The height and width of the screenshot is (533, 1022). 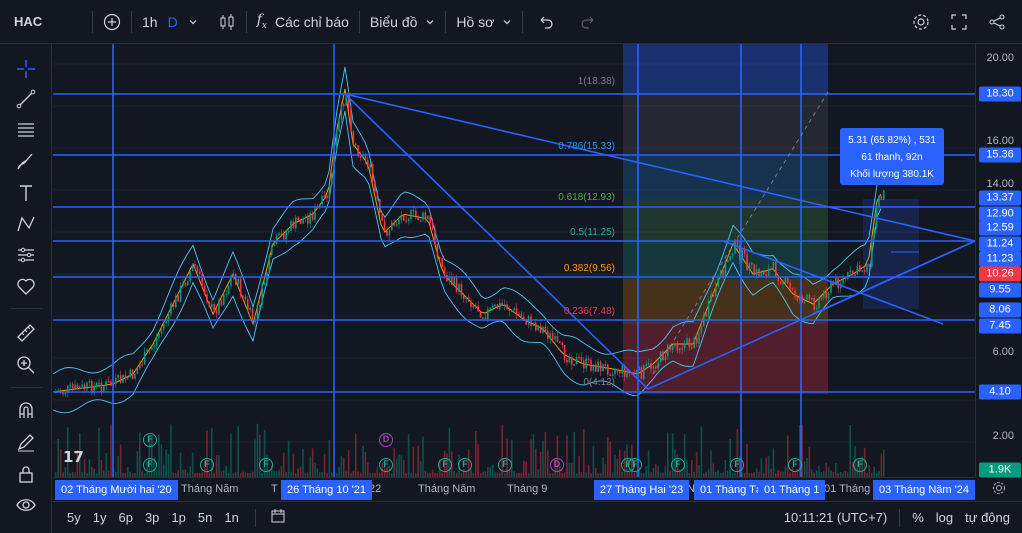 I want to click on fib-label-0618: 0.618(12.93), so click(x=586, y=197).